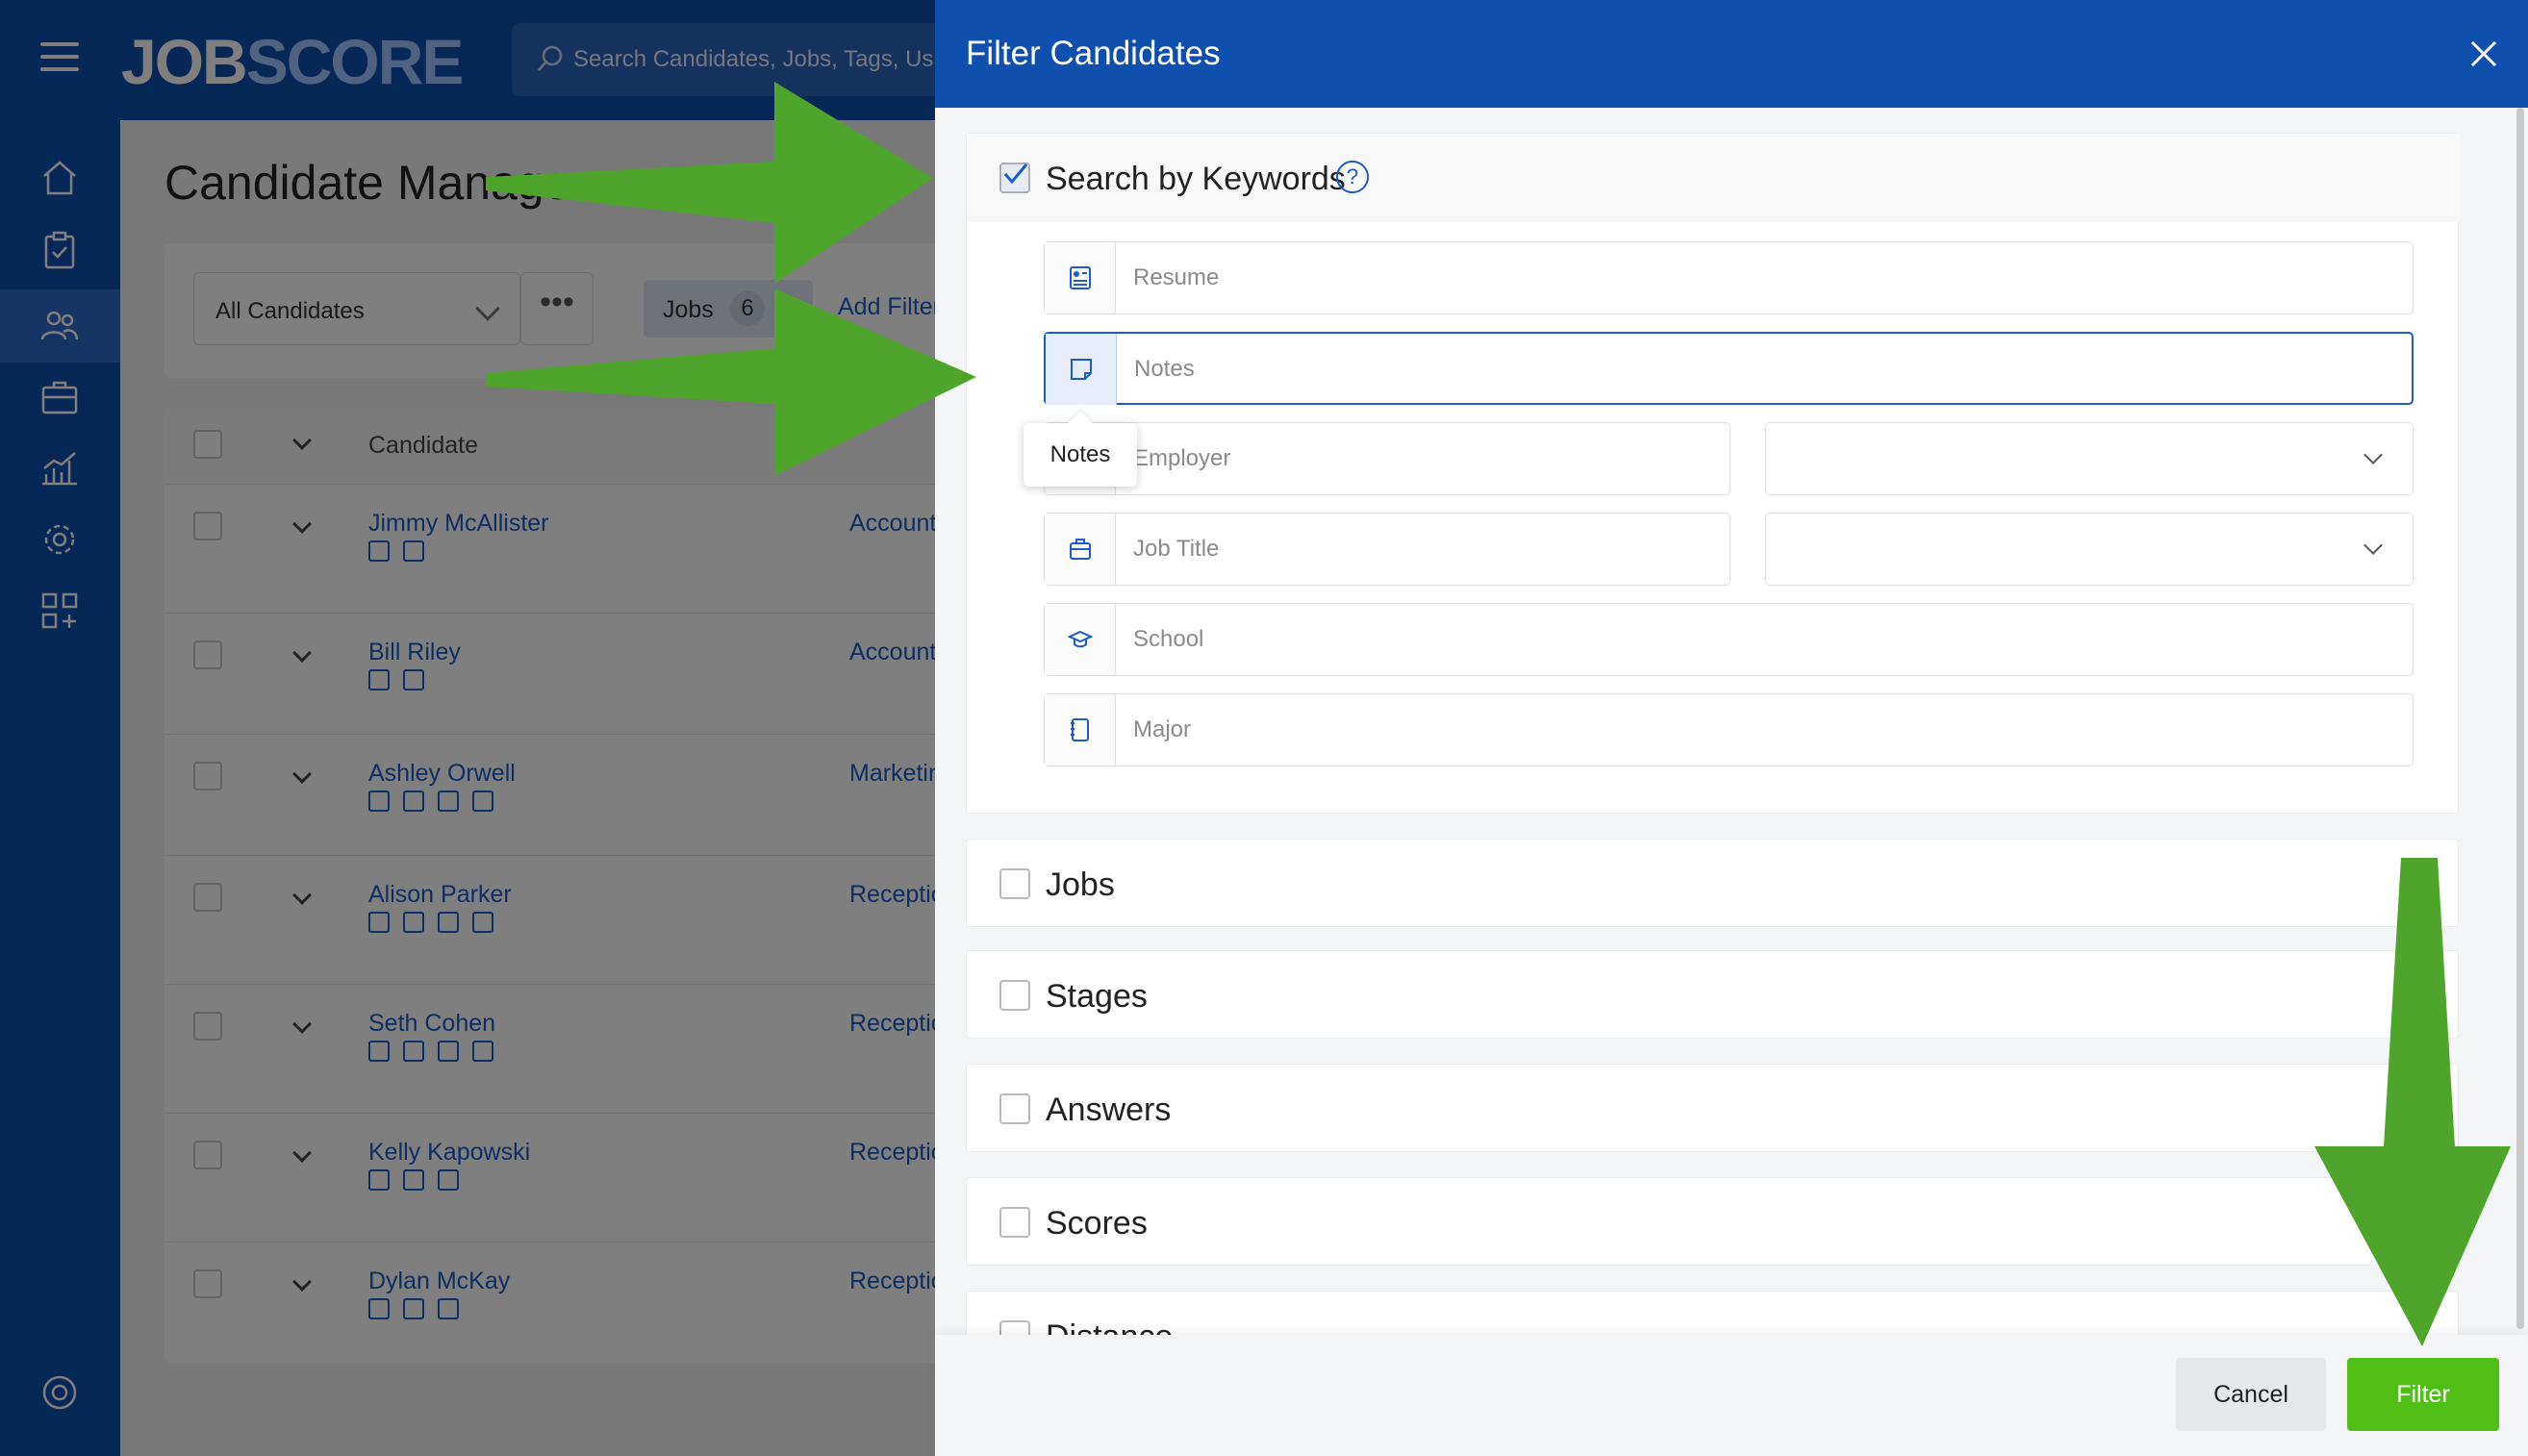 The height and width of the screenshot is (1456, 2528). I want to click on stages-checkbox, so click(1014, 995).